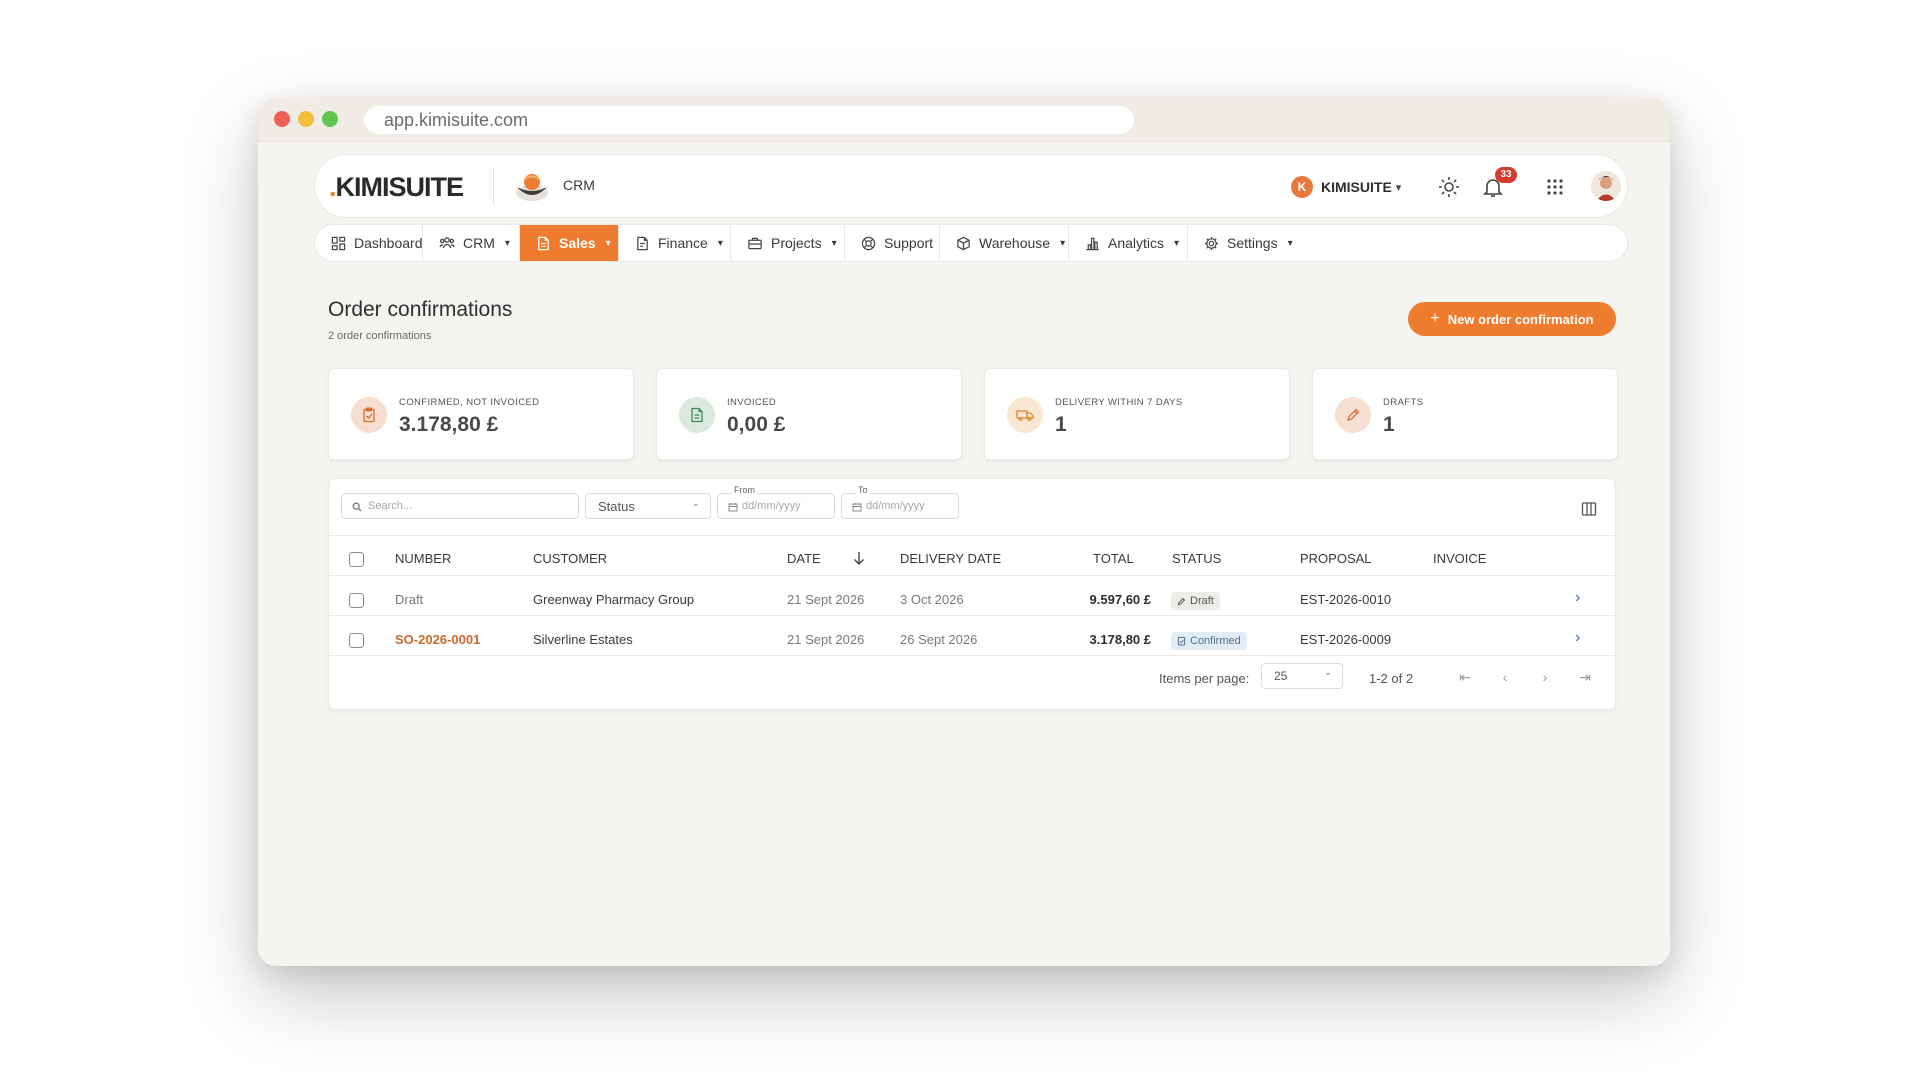  What do you see at coordinates (1585, 677) in the screenshot?
I see `last-page-icon: ⇥` at bounding box center [1585, 677].